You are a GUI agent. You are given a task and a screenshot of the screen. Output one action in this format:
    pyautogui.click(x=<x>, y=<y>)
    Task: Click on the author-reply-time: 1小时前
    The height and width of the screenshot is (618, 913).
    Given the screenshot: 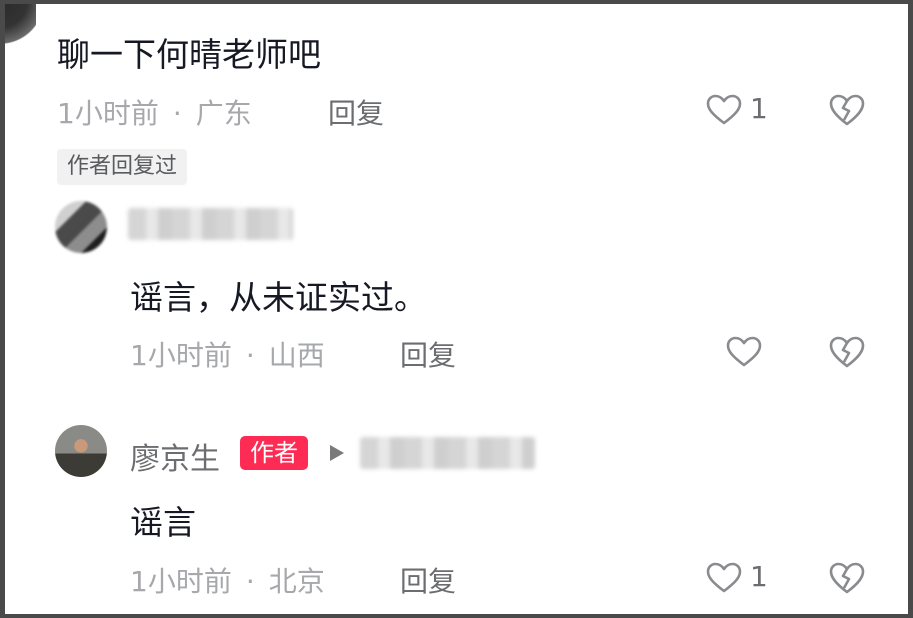 What is the action you would take?
    pyautogui.click(x=181, y=581)
    